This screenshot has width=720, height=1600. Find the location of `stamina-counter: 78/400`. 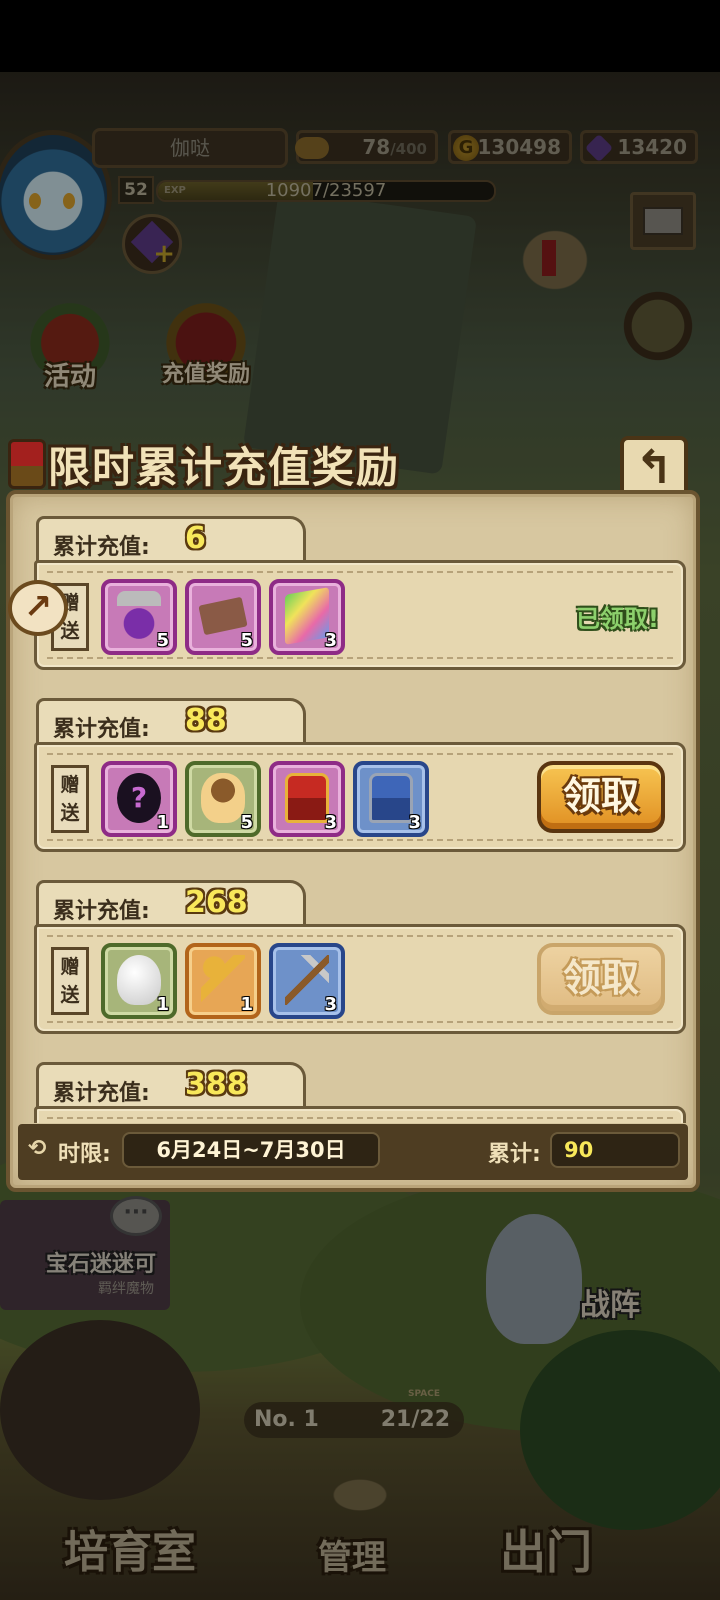

stamina-counter: 78/400 is located at coordinates (366, 147).